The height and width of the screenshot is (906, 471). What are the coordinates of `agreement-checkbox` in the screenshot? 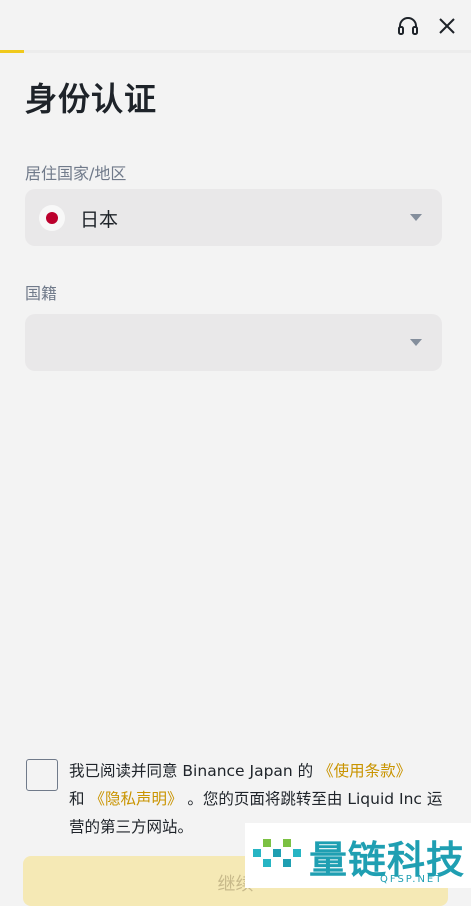 It's located at (42, 775).